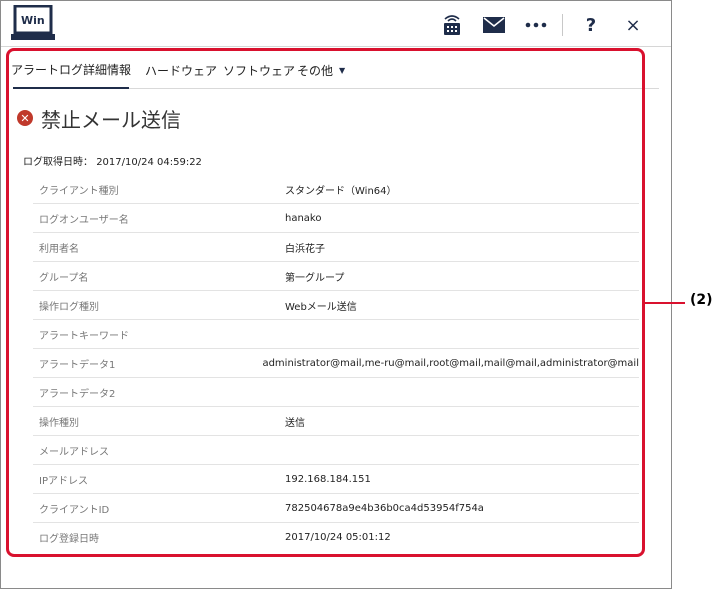 Image resolution: width=723 pixels, height=590 pixels. I want to click on row-value: 2017/10/24 05:01:12, so click(338, 537).